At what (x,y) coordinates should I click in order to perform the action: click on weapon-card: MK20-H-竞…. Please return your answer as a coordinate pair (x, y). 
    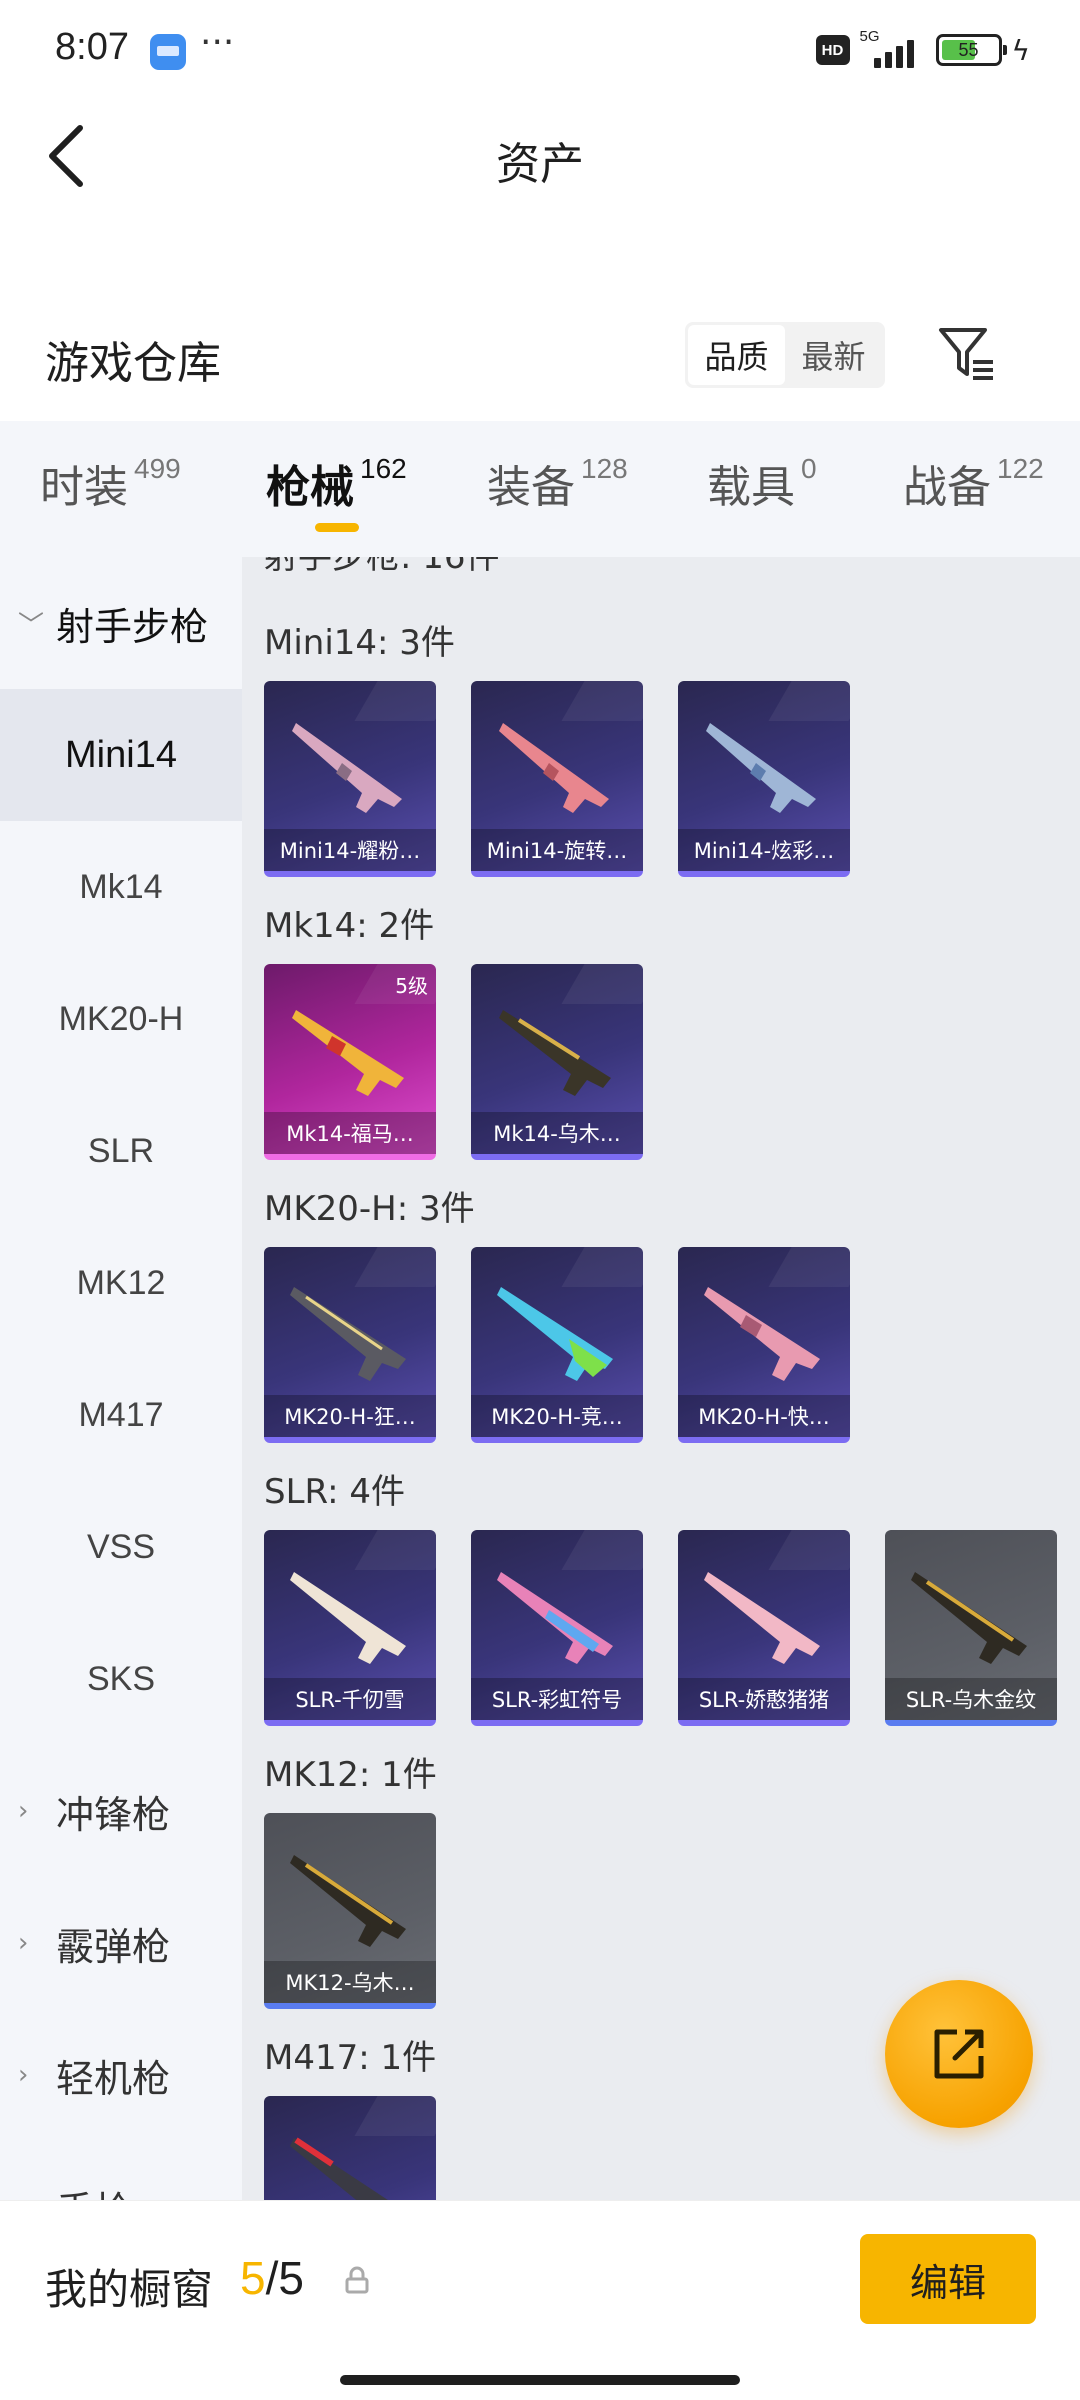
    Looking at the image, I should click on (557, 1345).